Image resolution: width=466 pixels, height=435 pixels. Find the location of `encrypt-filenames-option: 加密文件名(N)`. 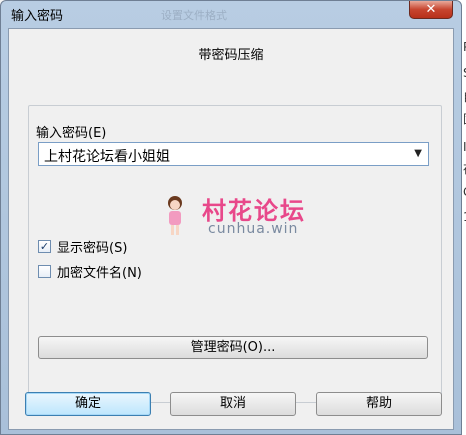

encrypt-filenames-option: 加密文件名(N) is located at coordinates (90, 271).